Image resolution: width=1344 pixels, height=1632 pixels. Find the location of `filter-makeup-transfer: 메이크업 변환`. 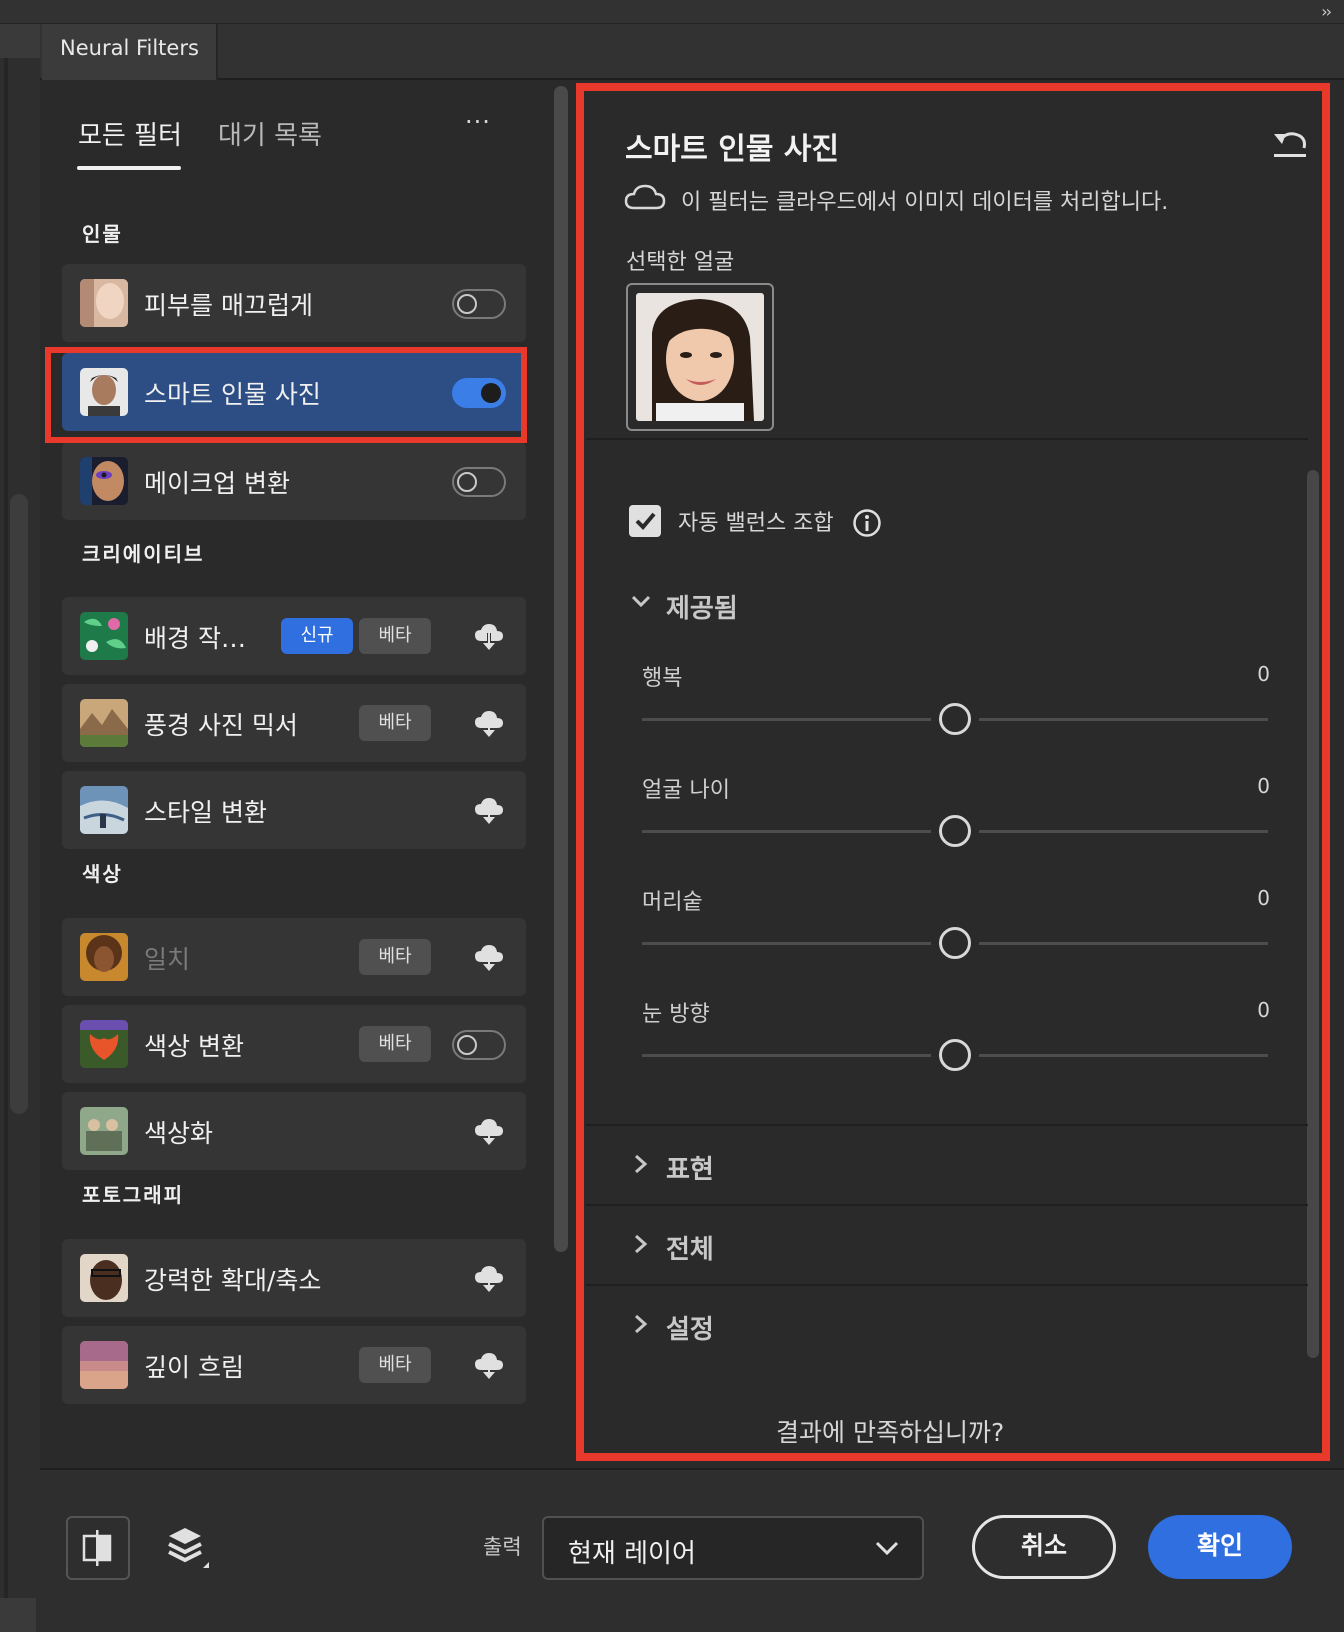

filter-makeup-transfer: 메이크업 변환 is located at coordinates (294, 481).